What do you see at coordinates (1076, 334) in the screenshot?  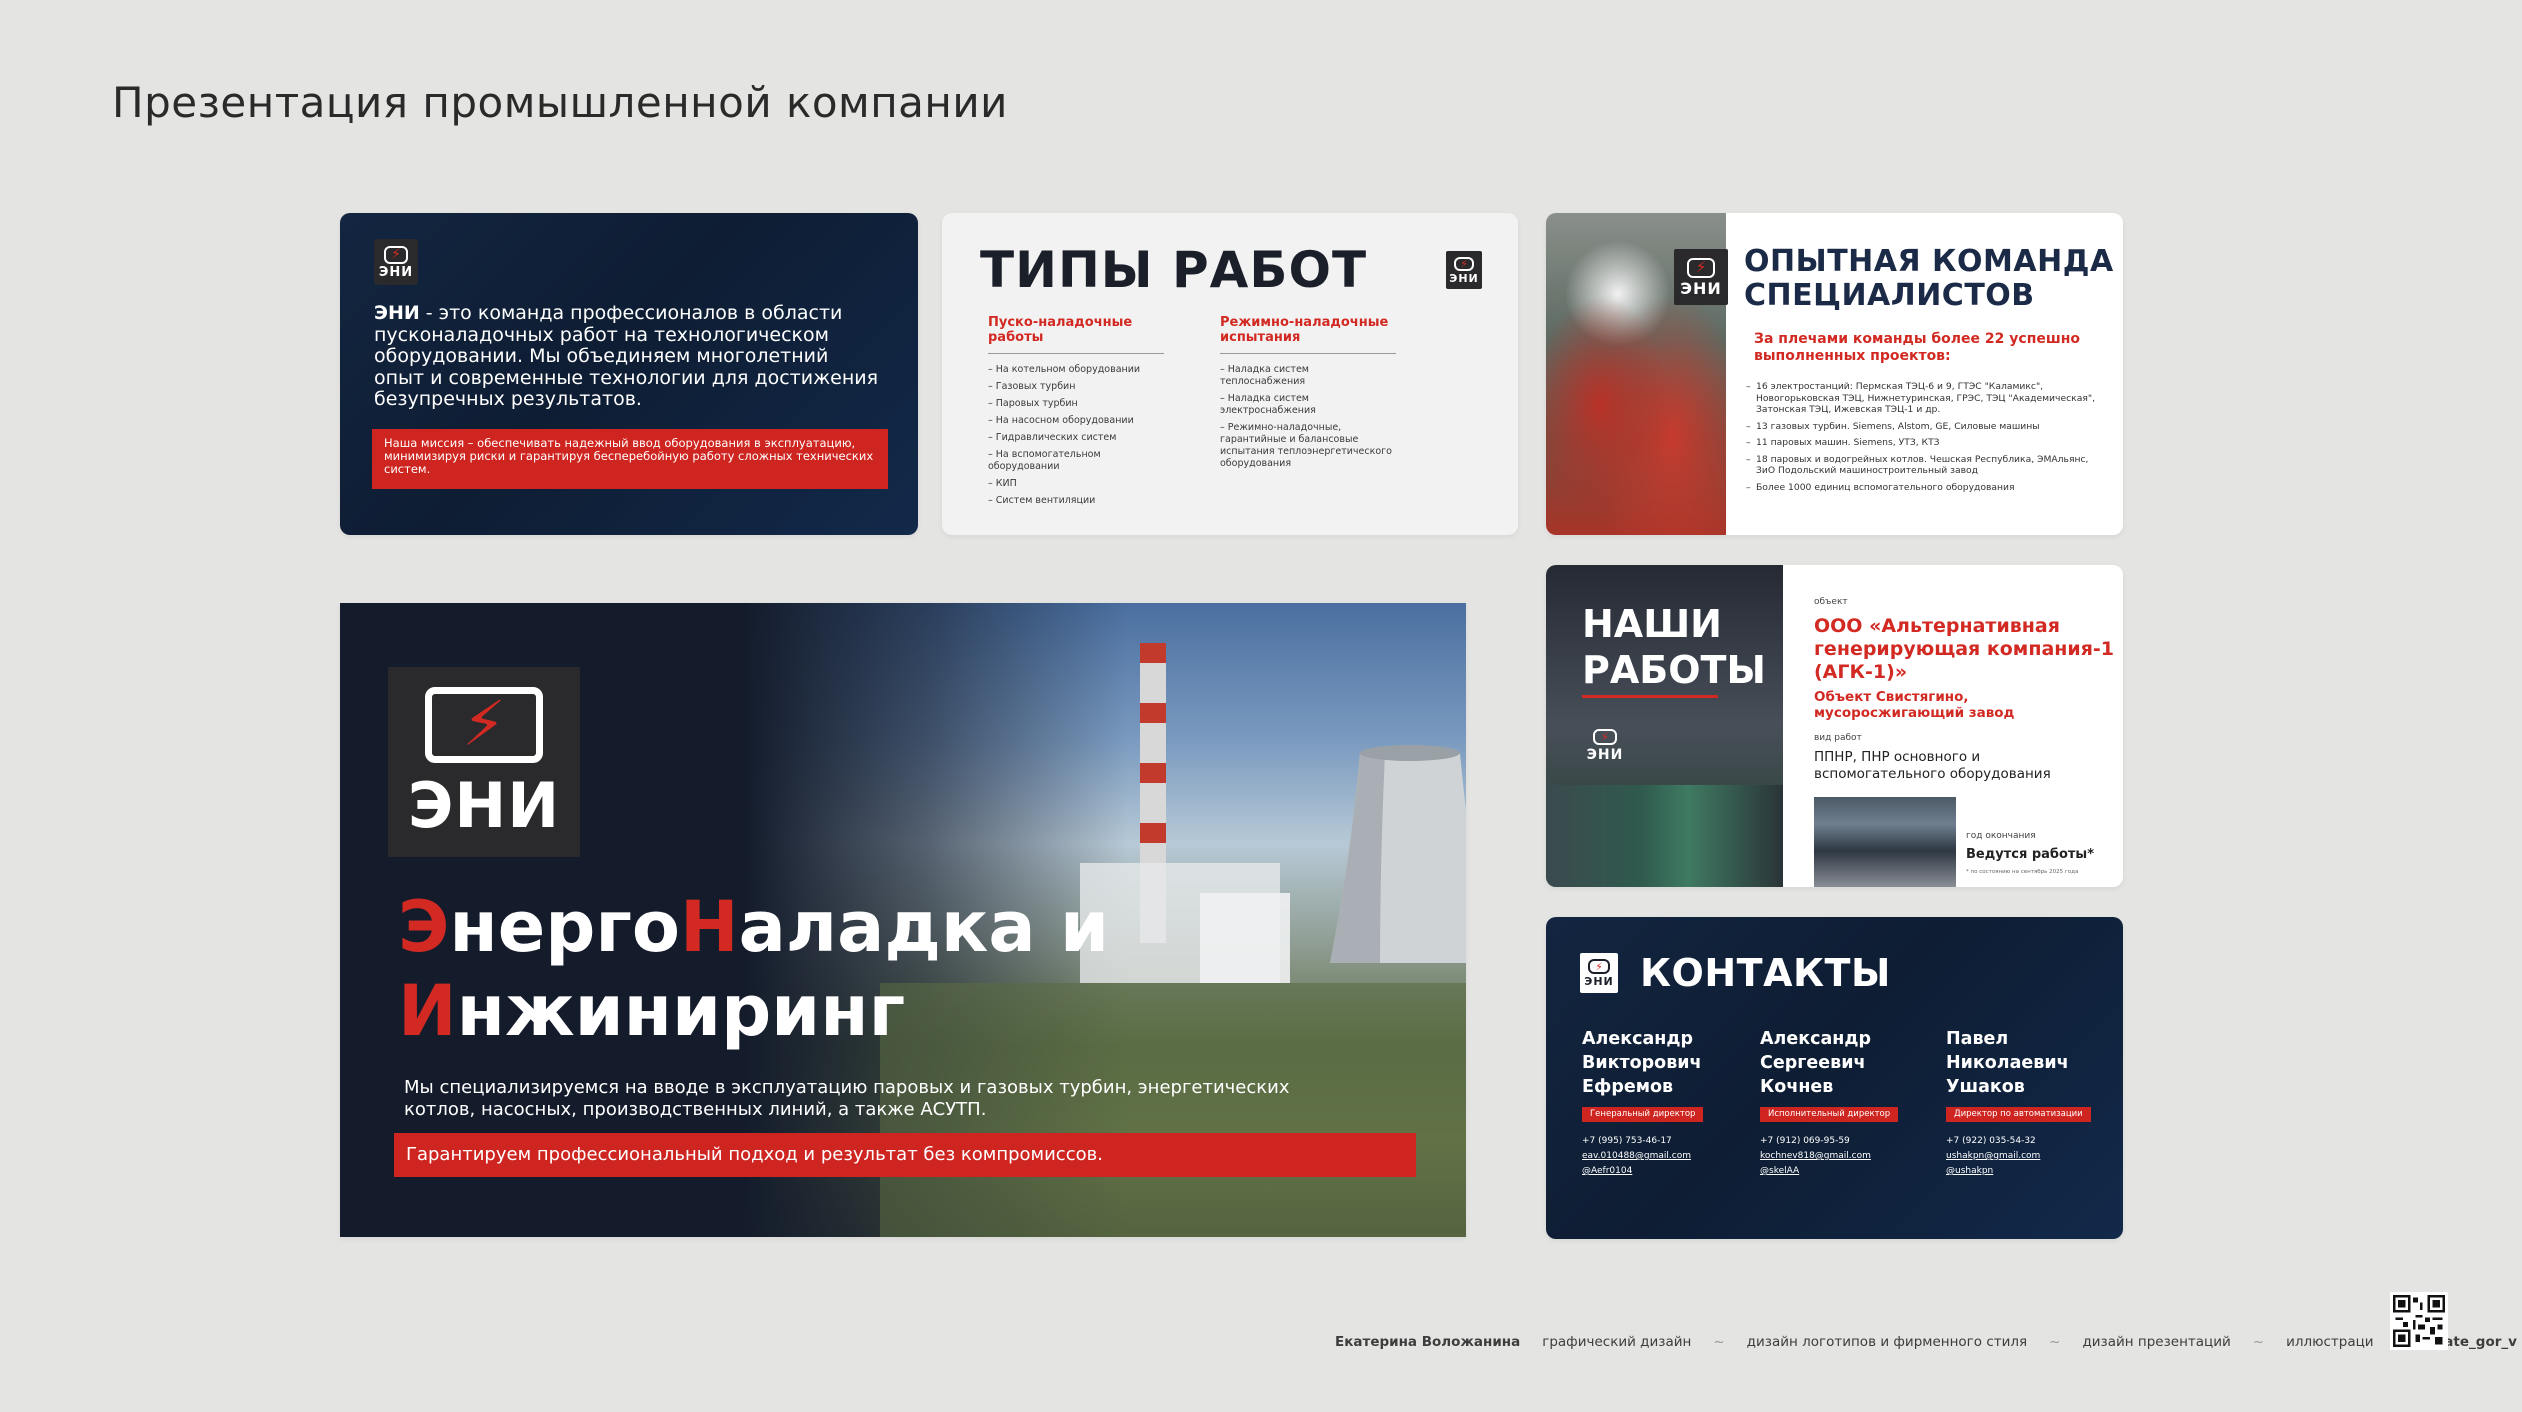 I see `column-heading: Пуско-наладочные работы` at bounding box center [1076, 334].